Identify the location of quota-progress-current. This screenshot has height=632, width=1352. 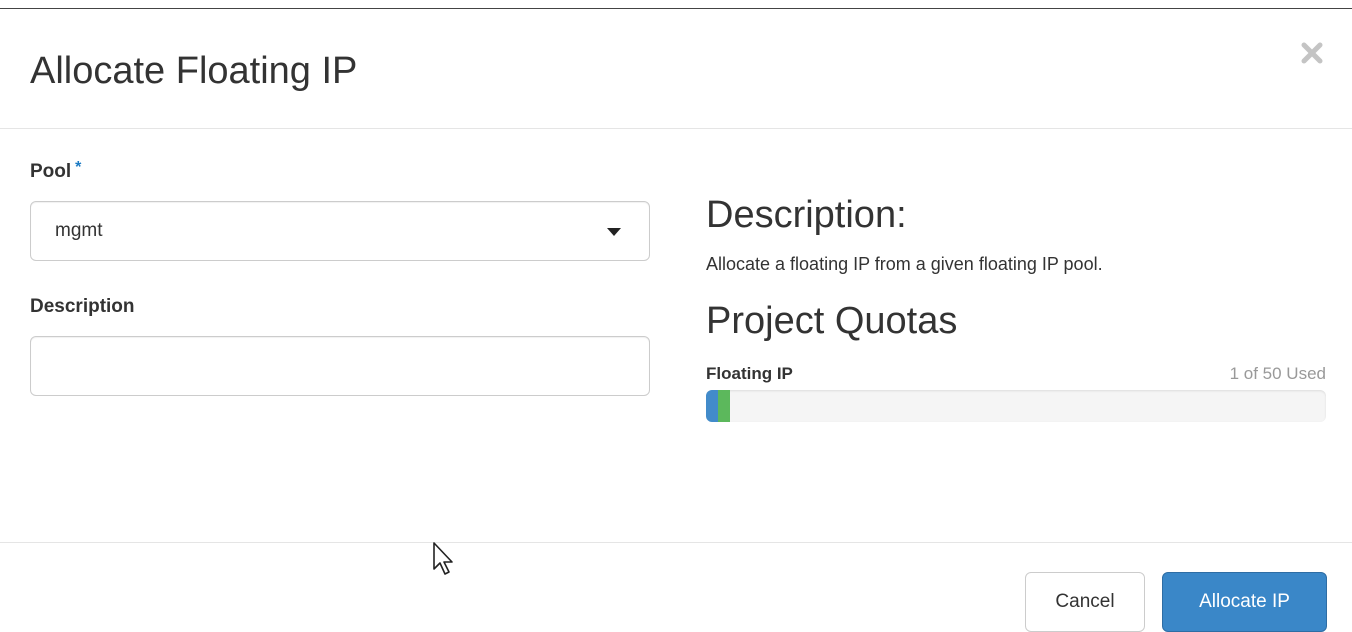
(712, 406).